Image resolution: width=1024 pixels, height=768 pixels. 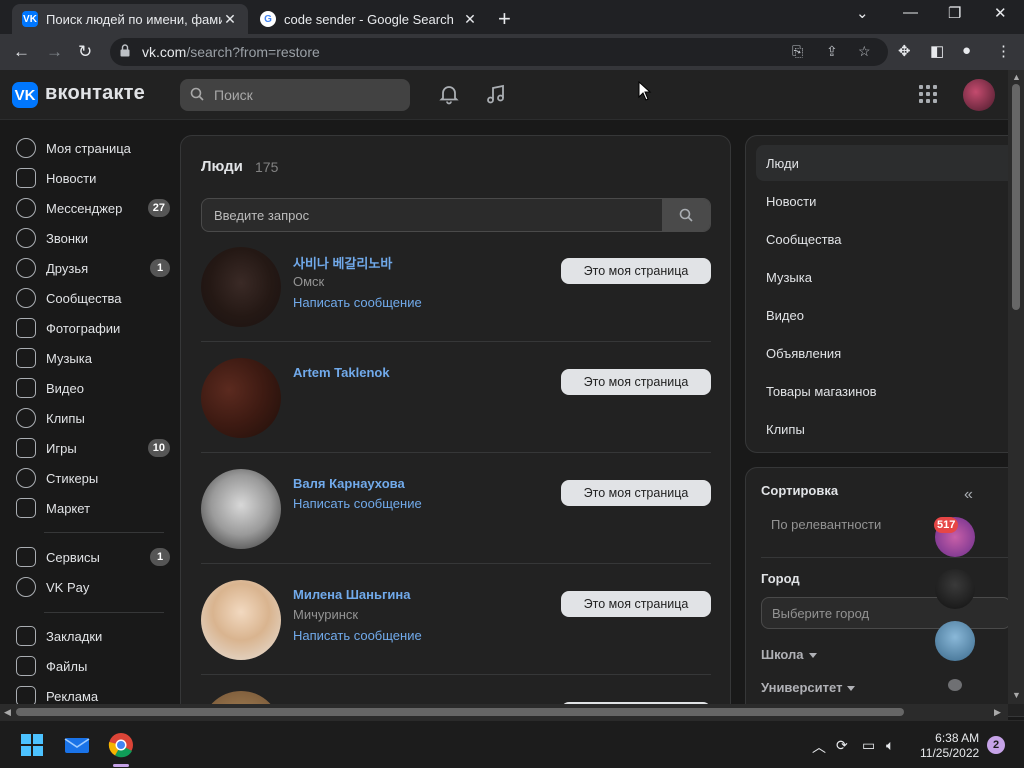 What do you see at coordinates (90, 388) in the screenshot?
I see `sidebar-item-video: Видео` at bounding box center [90, 388].